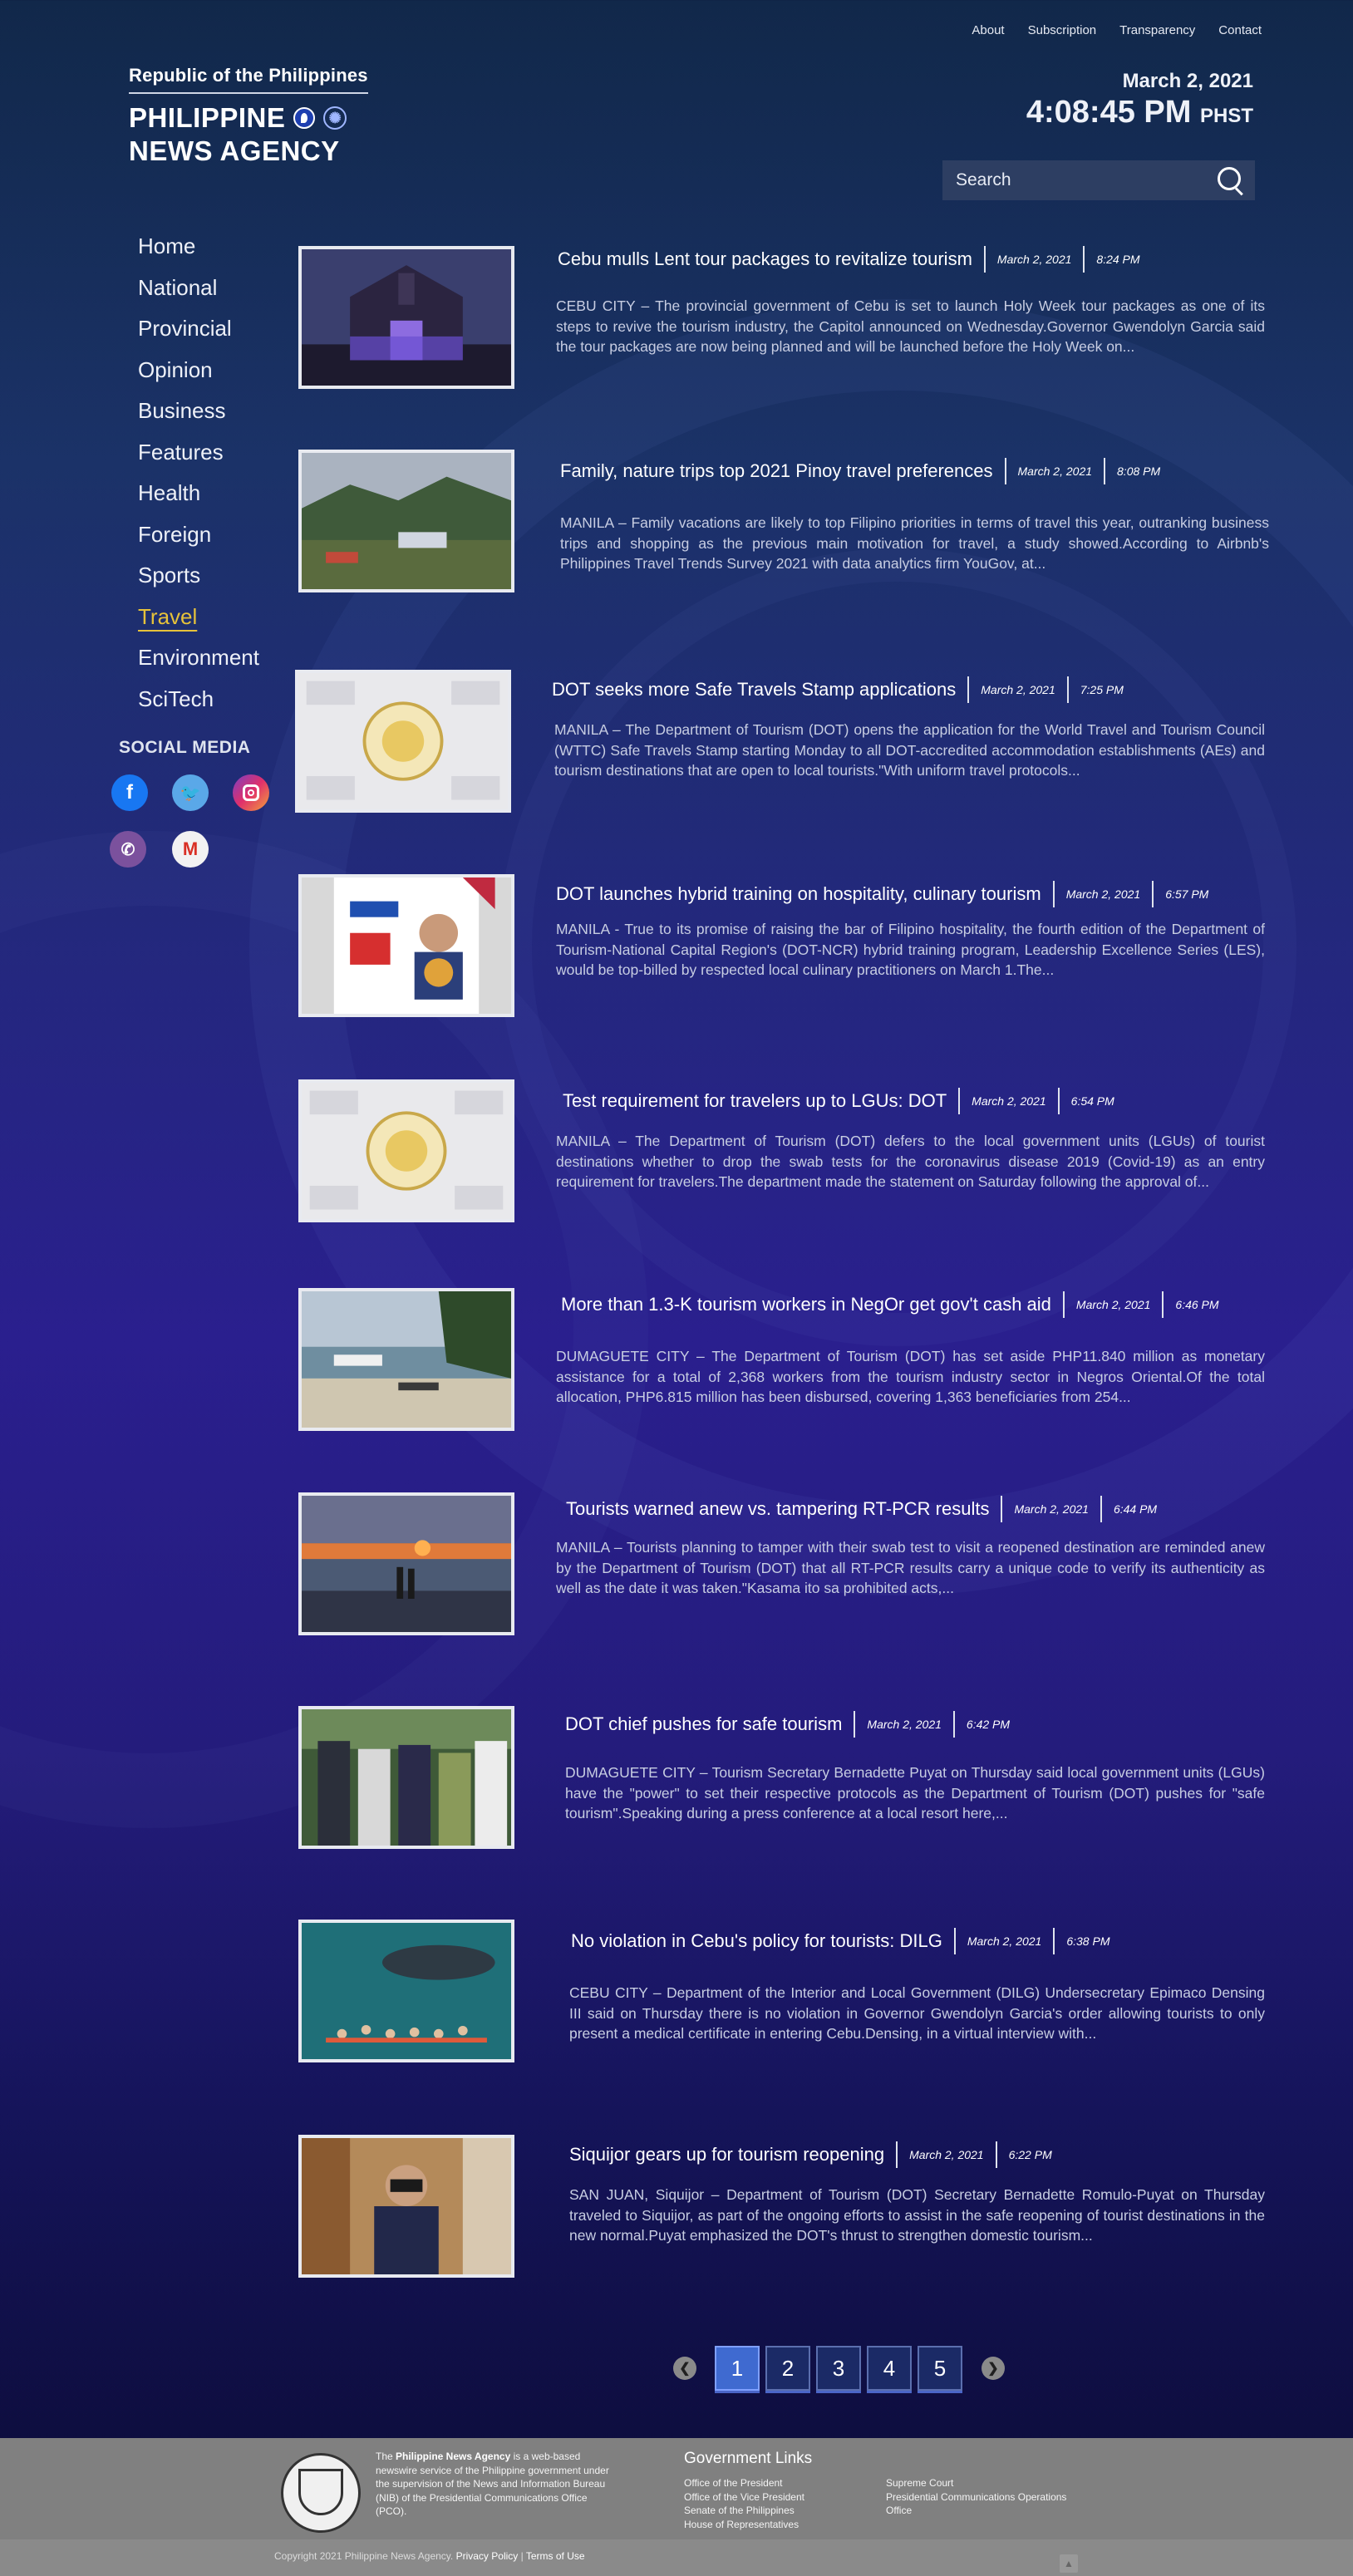  I want to click on clock: March 2, 2021 4:08:45 PM PHST, so click(1139, 100).